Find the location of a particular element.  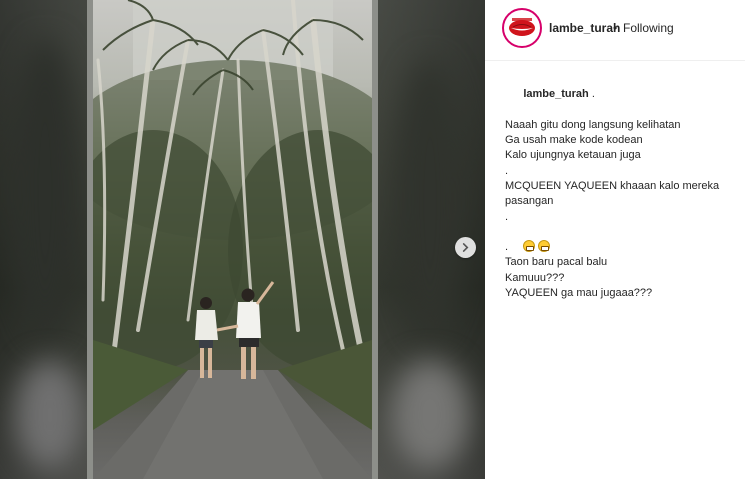

following-button: Following is located at coordinates (648, 28).